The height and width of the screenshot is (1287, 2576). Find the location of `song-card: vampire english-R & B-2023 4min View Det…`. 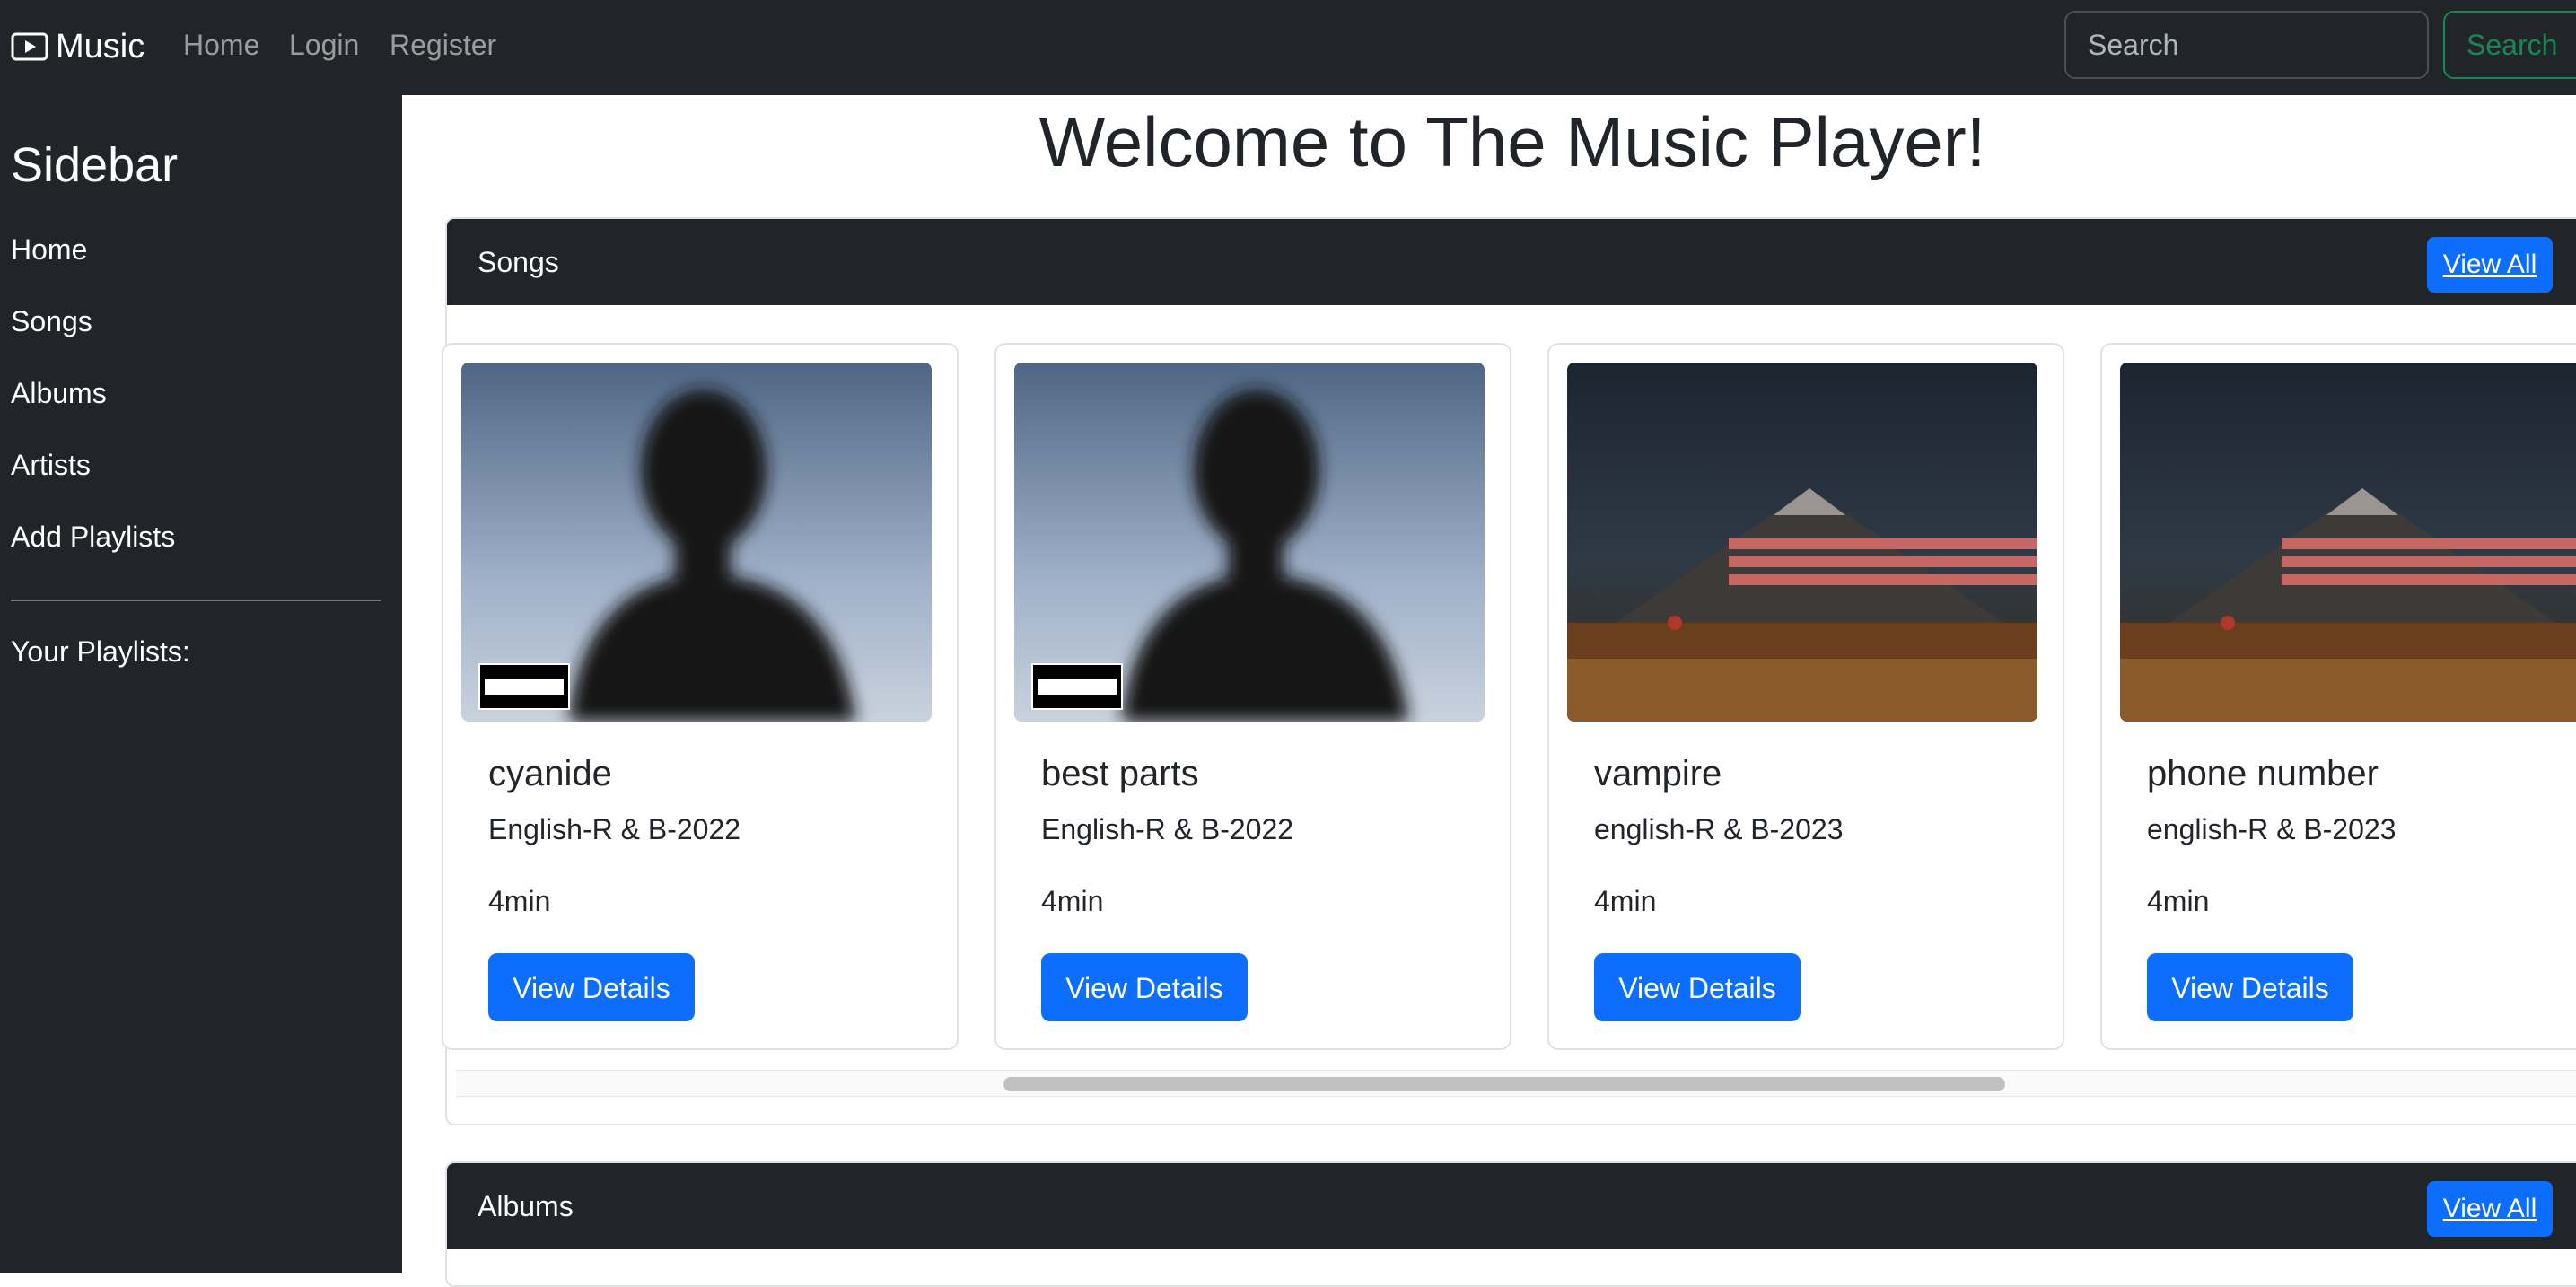

song-card: vampire english-R & B-2023 4min View Det… is located at coordinates (1805, 696).